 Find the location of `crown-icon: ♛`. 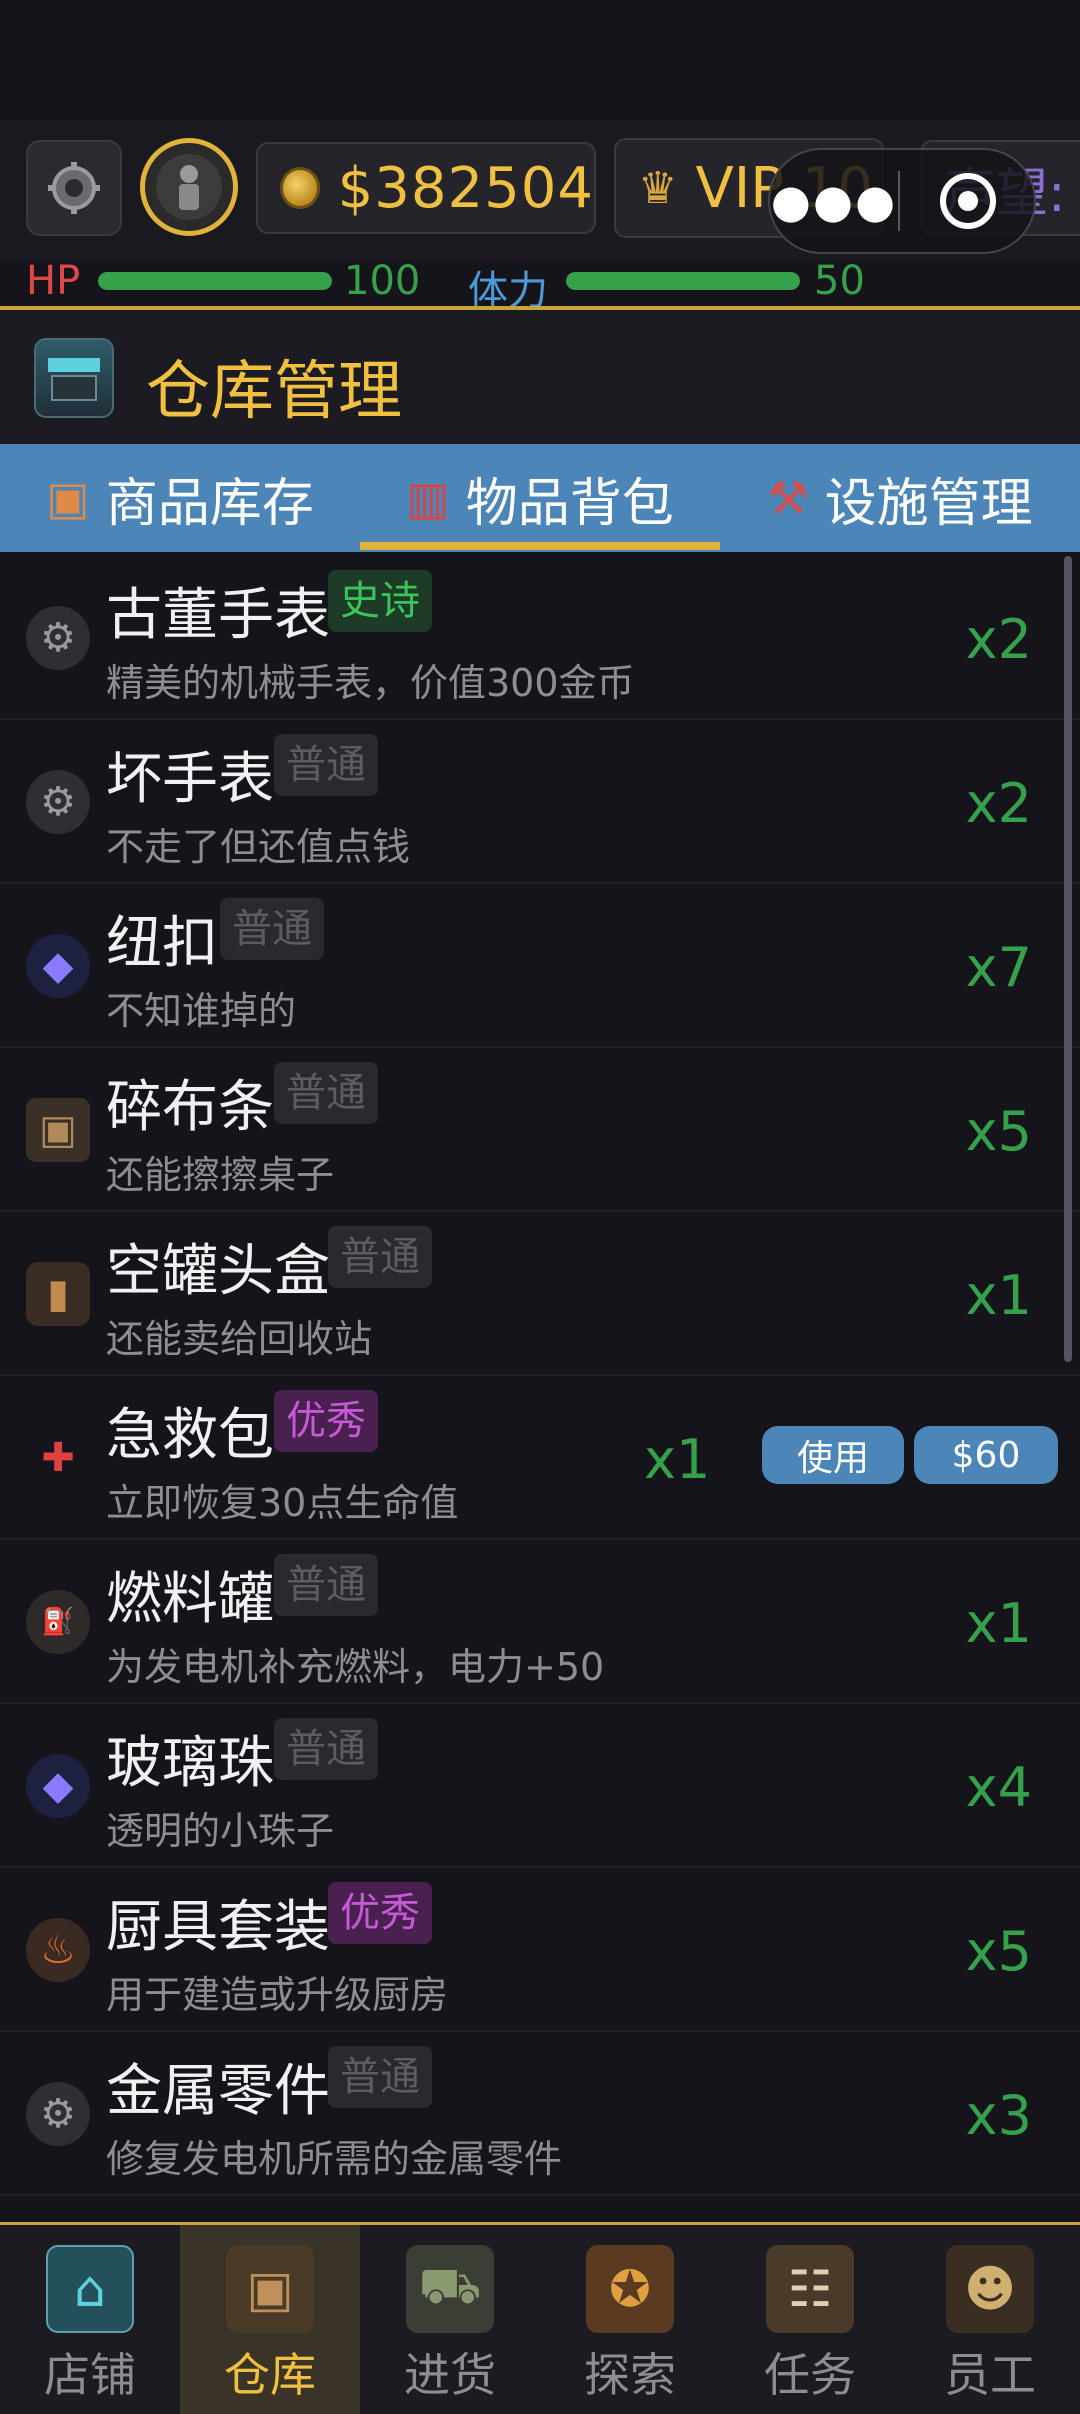

crown-icon: ♛ is located at coordinates (658, 188).